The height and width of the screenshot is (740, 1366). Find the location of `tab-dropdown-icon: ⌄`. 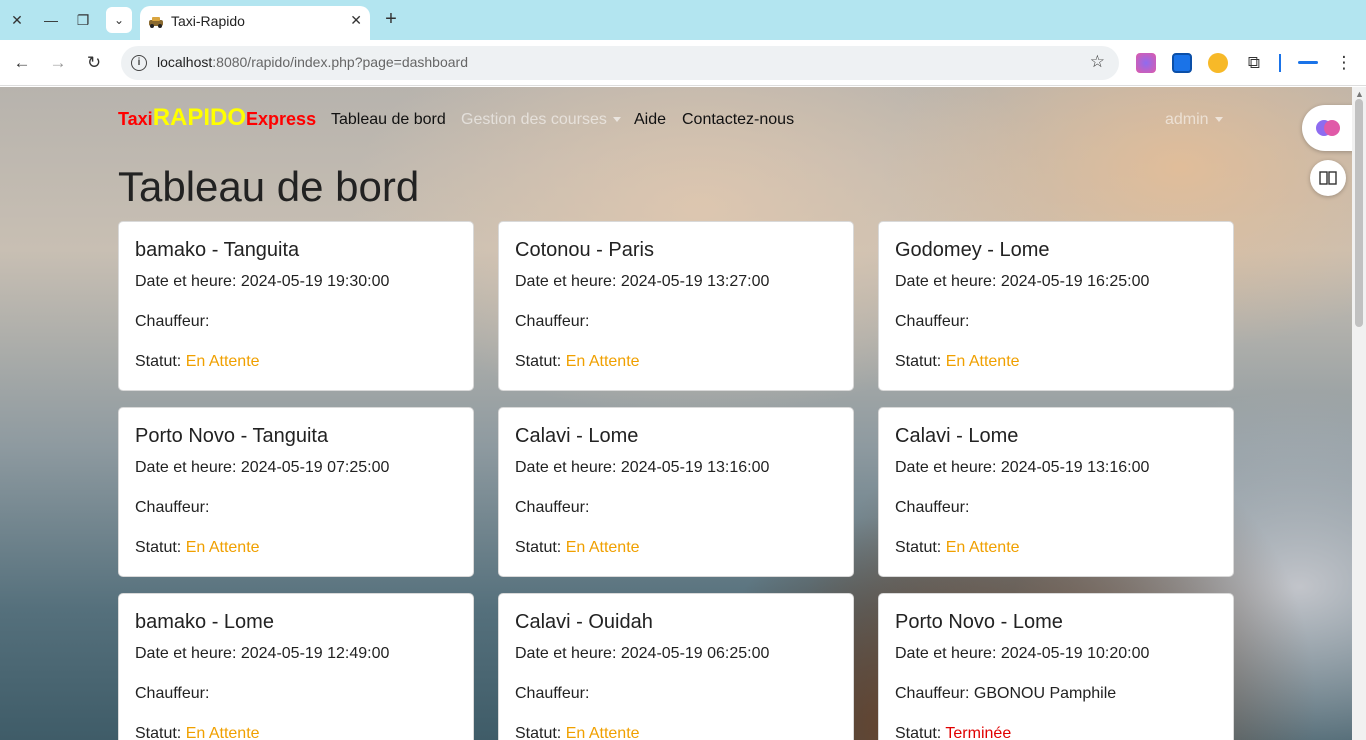

tab-dropdown-icon: ⌄ is located at coordinates (119, 20).